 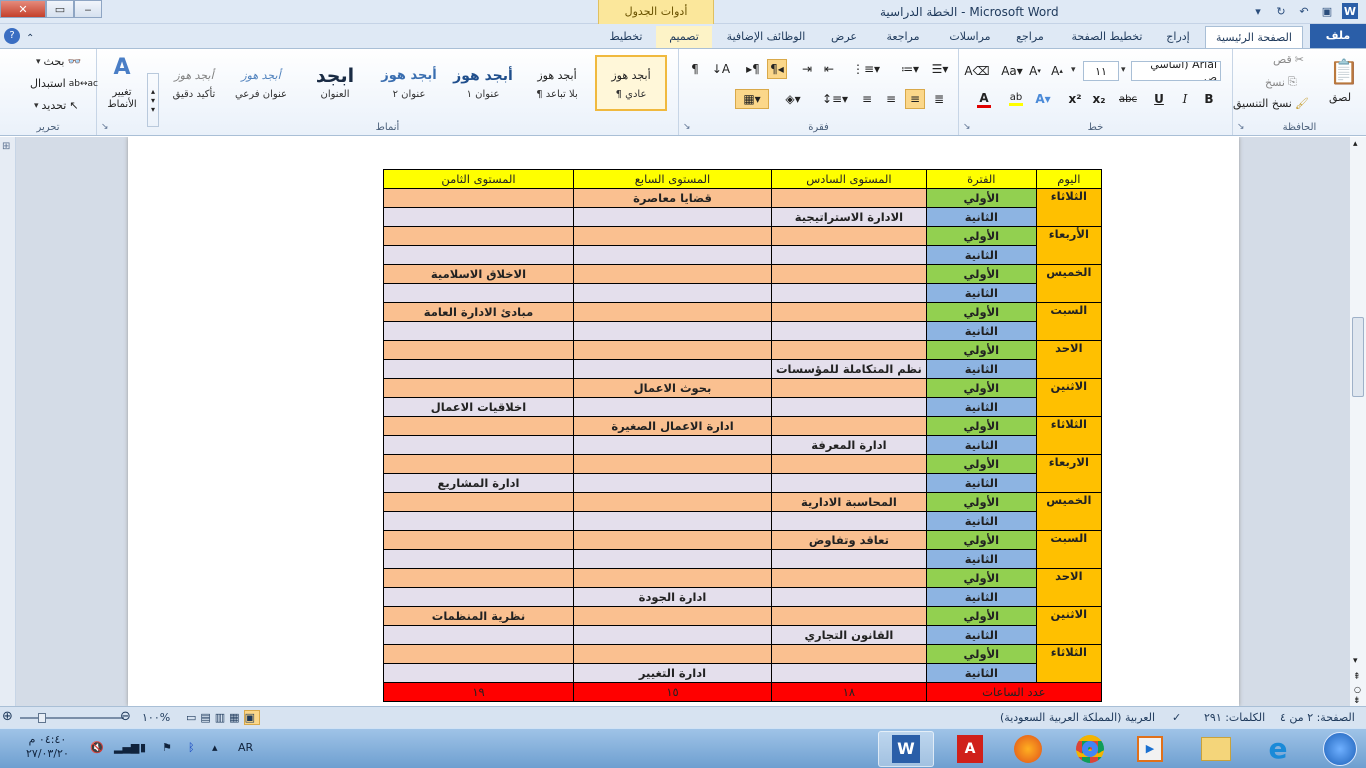 I want to click on ruler-toggle-icon: ⊞, so click(x=6, y=146).